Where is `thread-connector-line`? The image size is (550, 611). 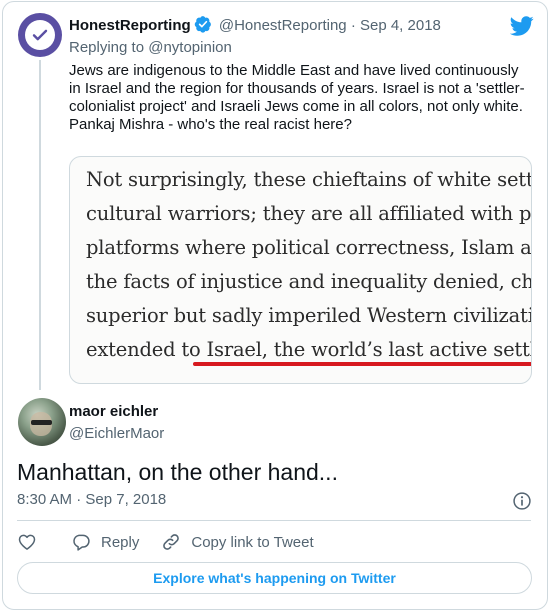
thread-connector-line is located at coordinates (40, 225).